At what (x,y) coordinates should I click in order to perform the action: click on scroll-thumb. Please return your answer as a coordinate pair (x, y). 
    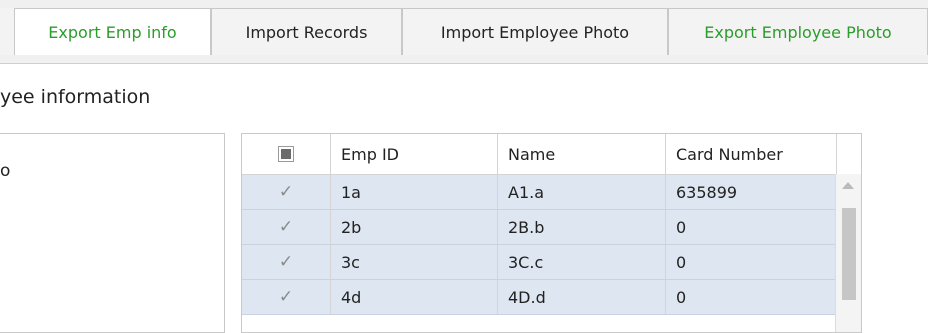
    Looking at the image, I should click on (849, 254).